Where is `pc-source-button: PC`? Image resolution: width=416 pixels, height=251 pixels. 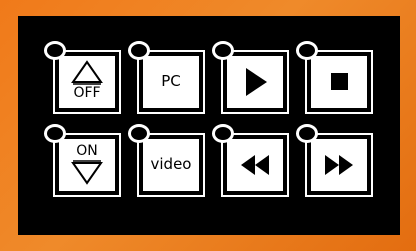
pc-source-button: PC is located at coordinates (166, 77).